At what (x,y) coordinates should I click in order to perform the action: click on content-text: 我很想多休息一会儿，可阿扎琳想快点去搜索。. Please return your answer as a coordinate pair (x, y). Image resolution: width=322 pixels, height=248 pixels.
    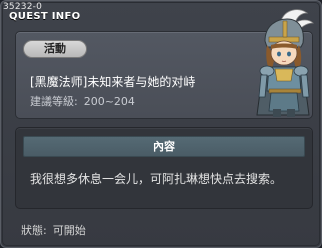
    Looking at the image, I should click on (156, 179).